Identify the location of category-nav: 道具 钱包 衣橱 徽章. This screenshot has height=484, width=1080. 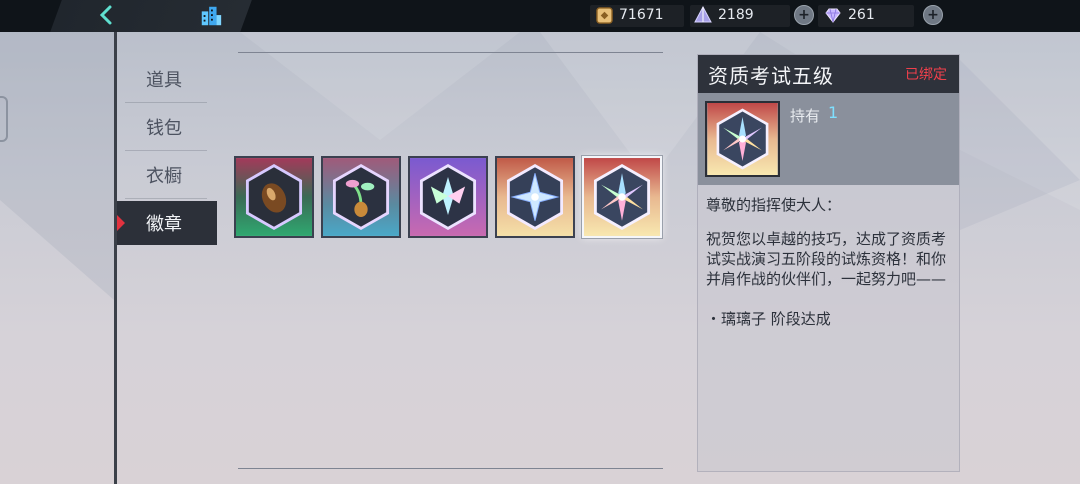
(167, 150).